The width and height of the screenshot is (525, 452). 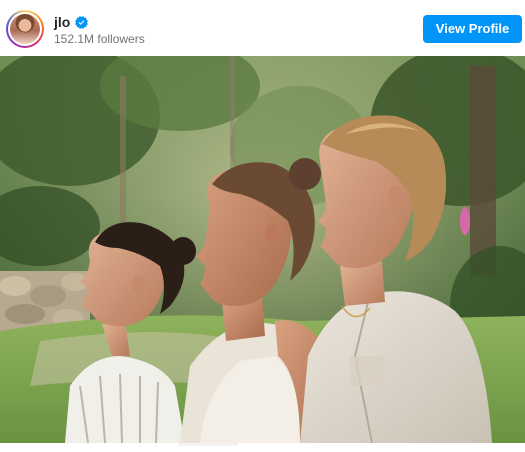 I want to click on view-profile-button: View Profile, so click(x=472, y=29).